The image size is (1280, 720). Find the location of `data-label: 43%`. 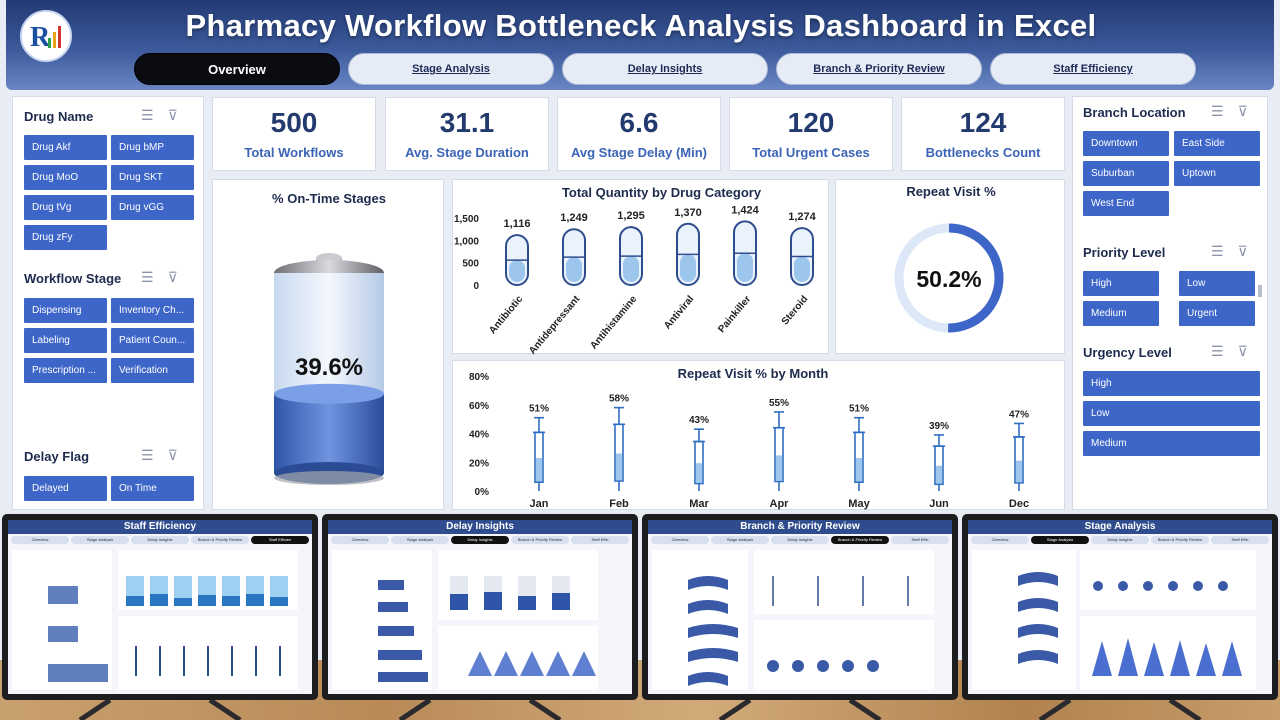

data-label: 43% is located at coordinates (699, 420).